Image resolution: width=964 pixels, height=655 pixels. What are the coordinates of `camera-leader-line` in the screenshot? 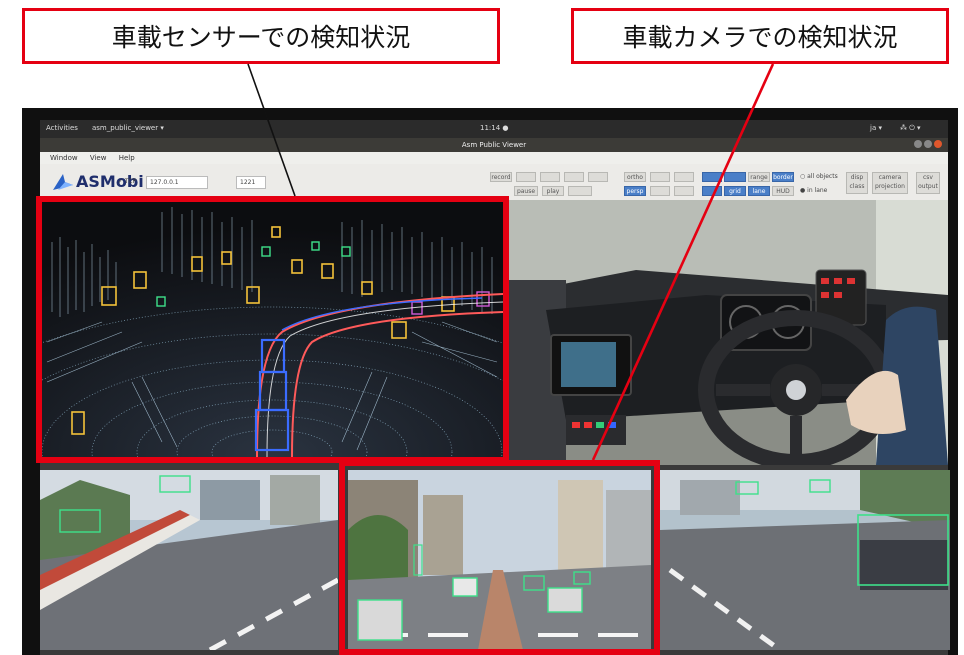 It's located at (683, 262).